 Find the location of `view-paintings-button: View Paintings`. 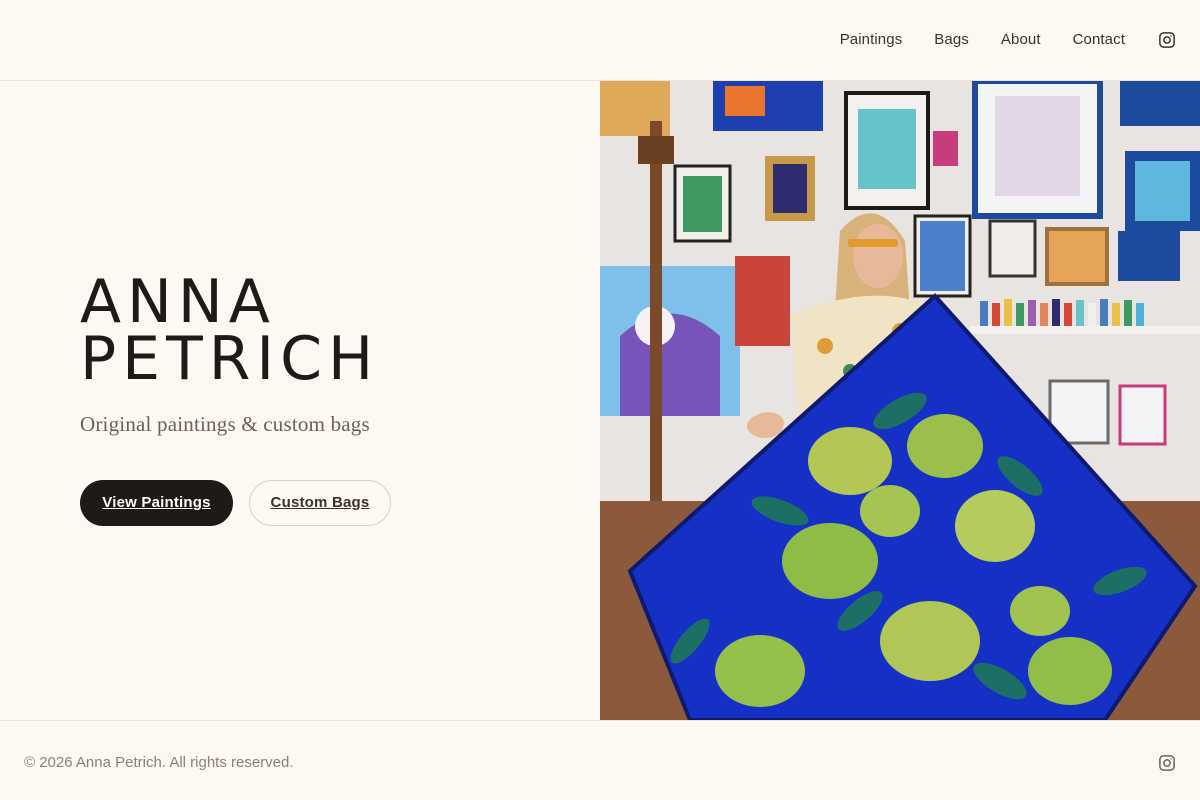

view-paintings-button: View Paintings is located at coordinates (156, 503).